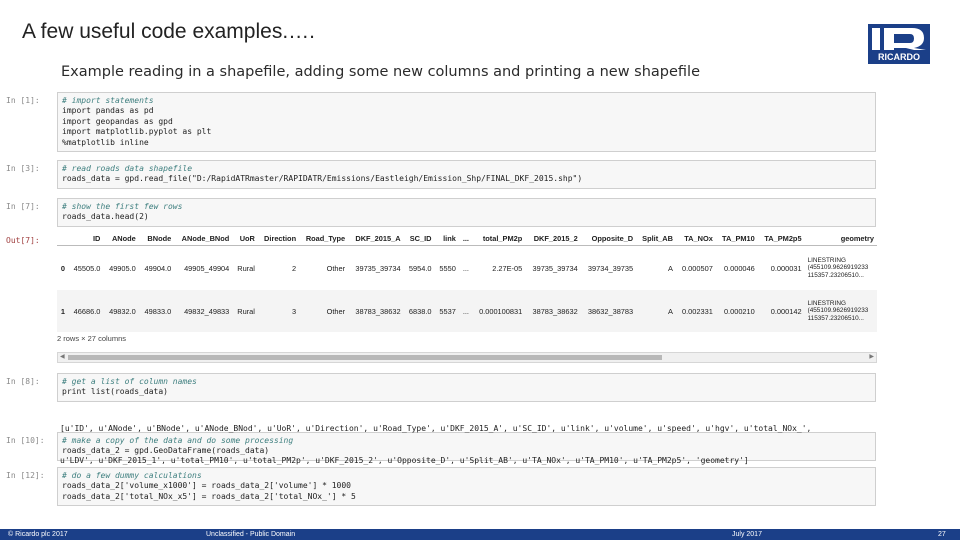  I want to click on cell-prompt: In [10]:, so click(25, 440).